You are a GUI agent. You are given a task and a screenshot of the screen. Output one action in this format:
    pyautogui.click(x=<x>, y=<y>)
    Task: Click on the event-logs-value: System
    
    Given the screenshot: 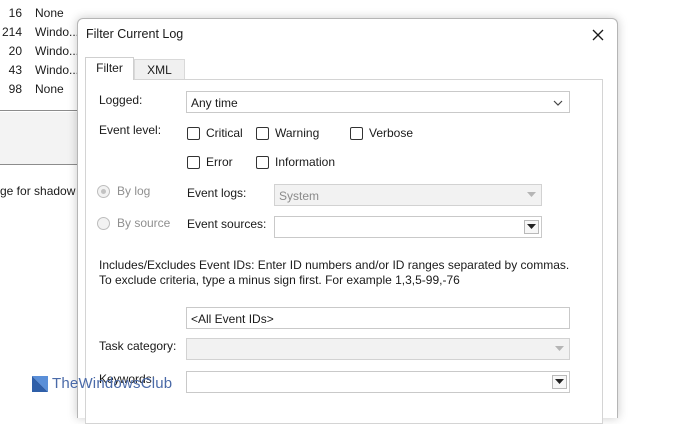 What is the action you would take?
    pyautogui.click(x=299, y=196)
    